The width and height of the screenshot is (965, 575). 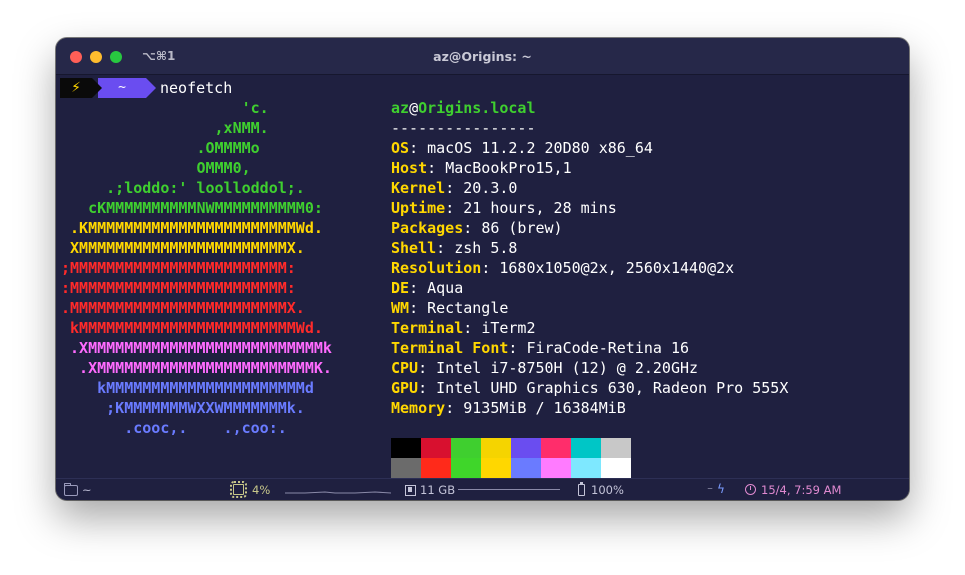 What do you see at coordinates (445, 288) in the screenshot?
I see `info-value: Aqua` at bounding box center [445, 288].